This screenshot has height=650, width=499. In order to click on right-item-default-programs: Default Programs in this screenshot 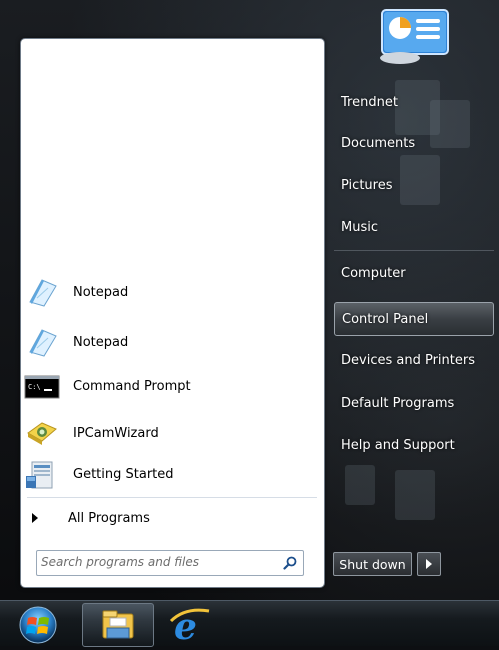, I will do `click(414, 403)`.